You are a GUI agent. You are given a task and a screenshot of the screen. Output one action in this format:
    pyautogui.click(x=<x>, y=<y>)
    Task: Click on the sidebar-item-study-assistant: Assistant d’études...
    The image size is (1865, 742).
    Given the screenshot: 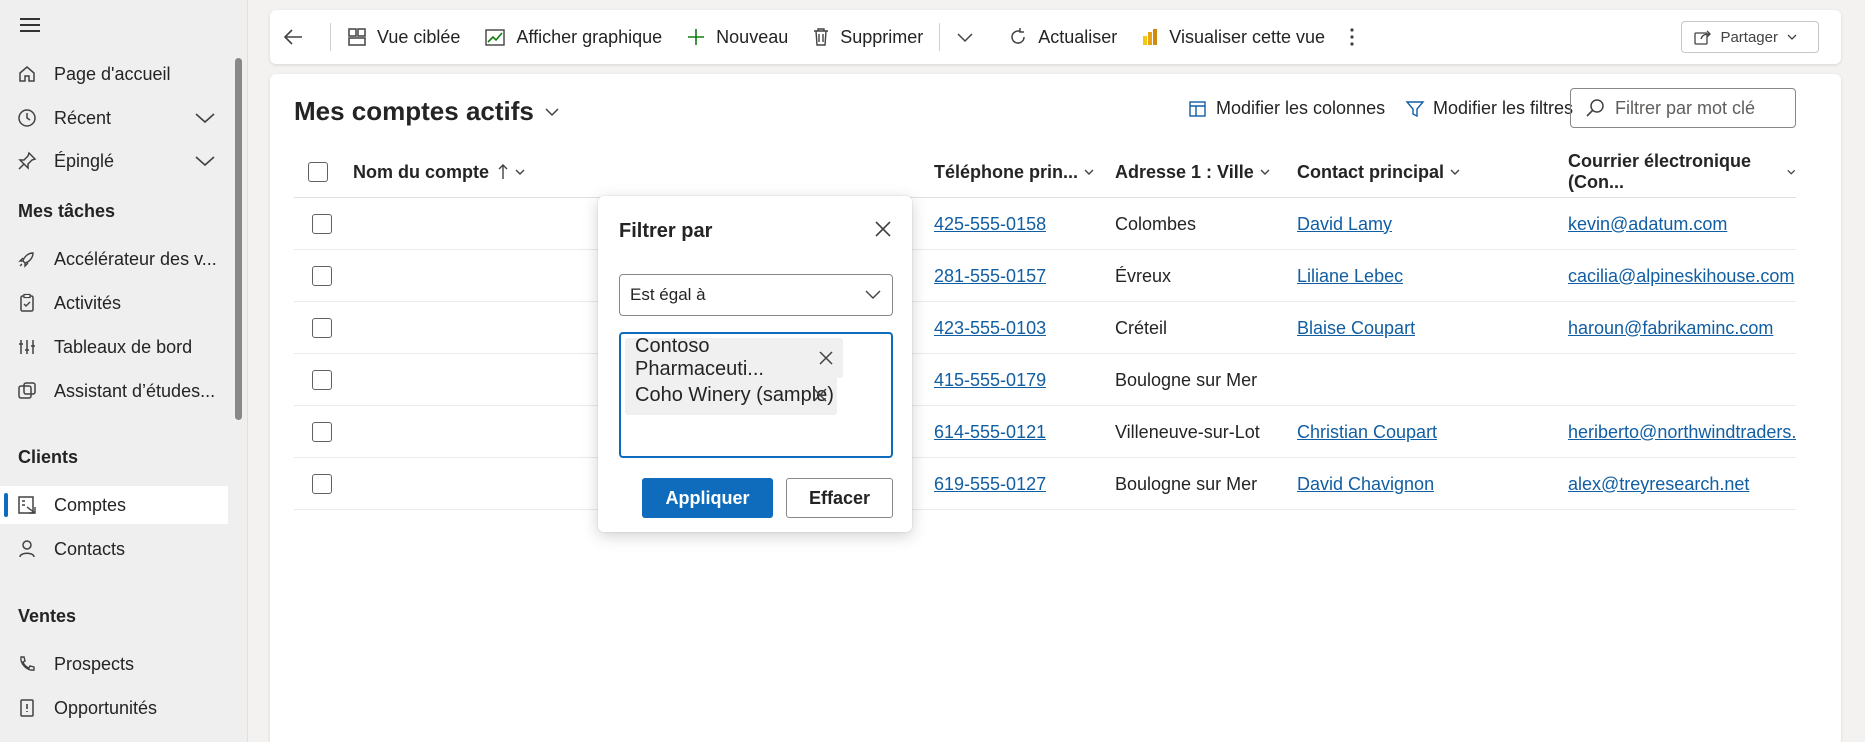 What is the action you would take?
    pyautogui.click(x=114, y=391)
    